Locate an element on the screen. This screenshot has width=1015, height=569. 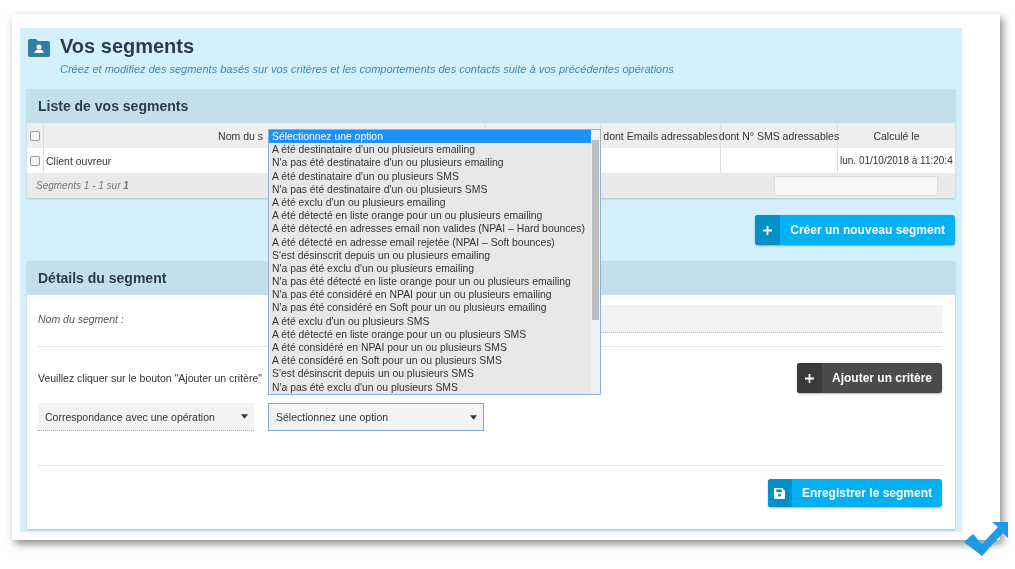
add-criterion-button: Ajouter un critère is located at coordinates (869, 378).